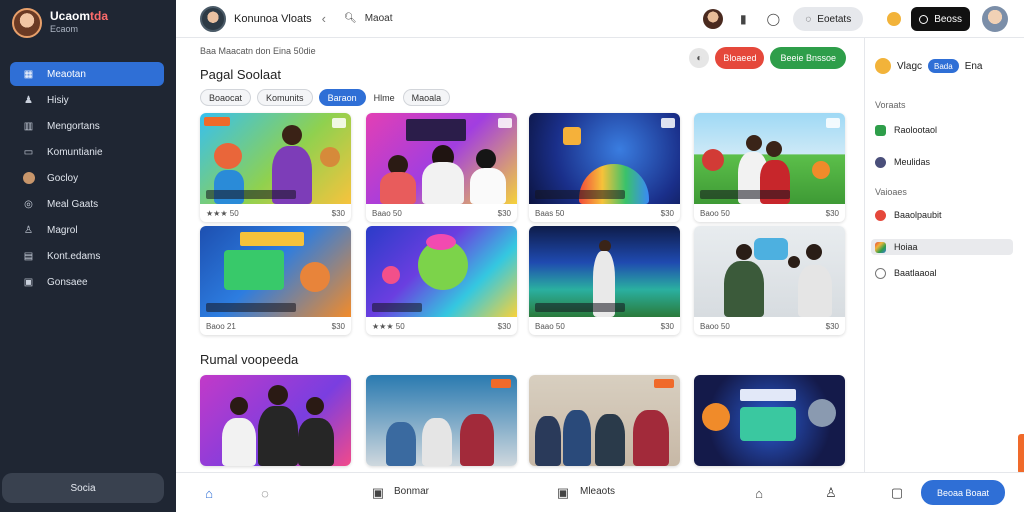 The image size is (1024, 512). What do you see at coordinates (942, 273) in the screenshot?
I see `panel-item: Baatlaaoal` at bounding box center [942, 273].